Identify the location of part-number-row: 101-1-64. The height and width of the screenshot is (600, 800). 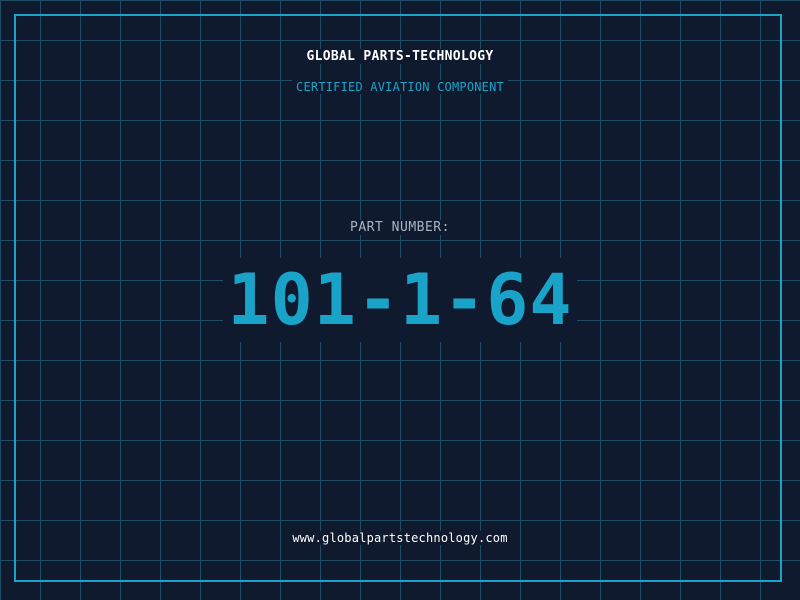
(400, 300).